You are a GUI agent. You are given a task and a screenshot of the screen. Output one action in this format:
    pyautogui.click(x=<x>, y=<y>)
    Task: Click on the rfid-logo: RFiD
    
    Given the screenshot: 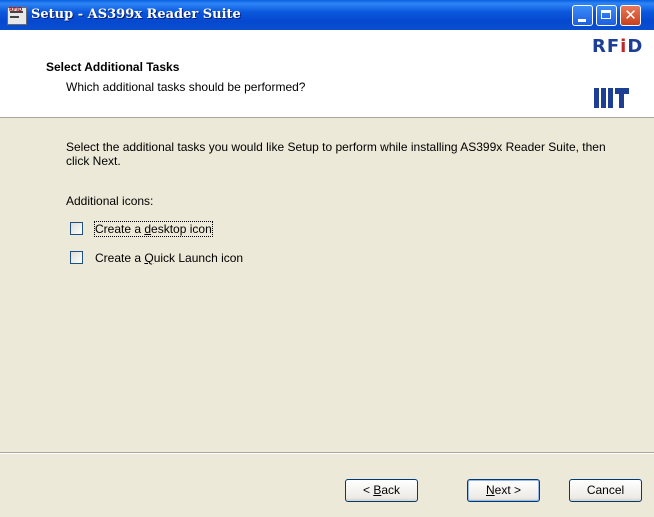 What is the action you would take?
    pyautogui.click(x=620, y=73)
    